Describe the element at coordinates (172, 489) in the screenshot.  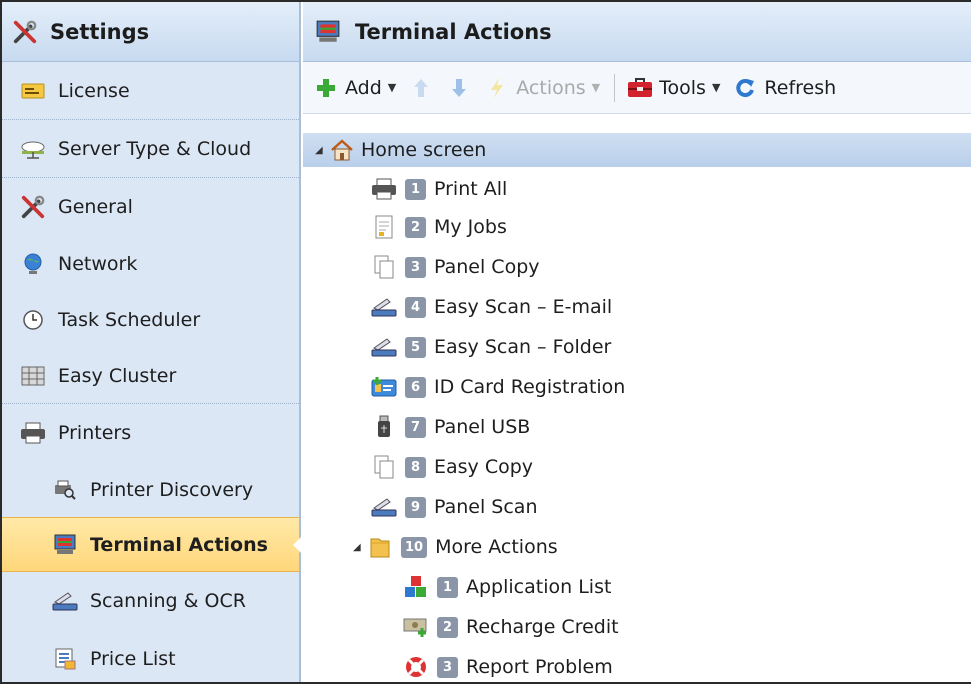
I see `sidebar-item-label: Printer Discovery` at that location.